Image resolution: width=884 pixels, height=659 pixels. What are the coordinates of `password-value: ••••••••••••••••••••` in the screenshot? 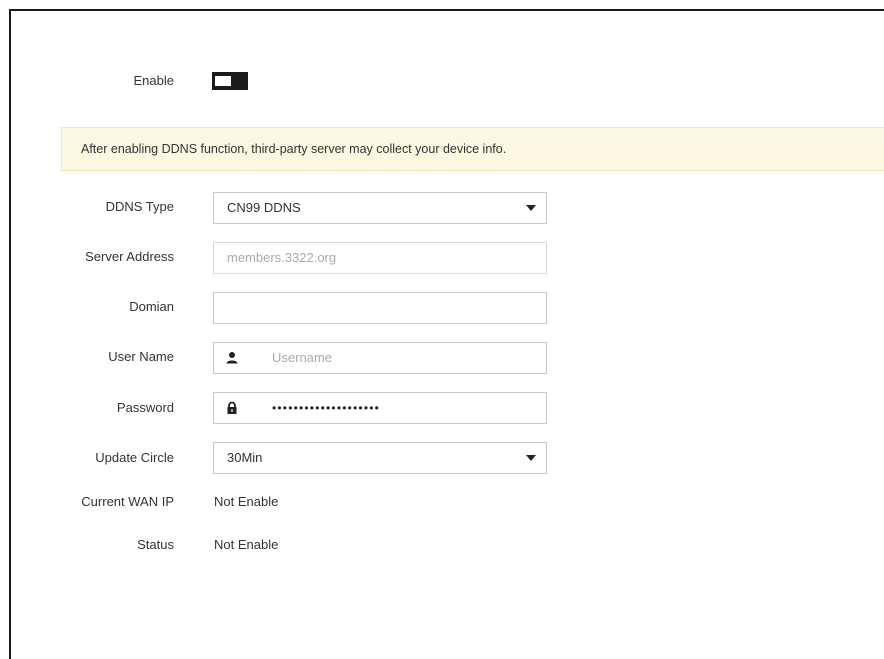 It's located at (326, 408).